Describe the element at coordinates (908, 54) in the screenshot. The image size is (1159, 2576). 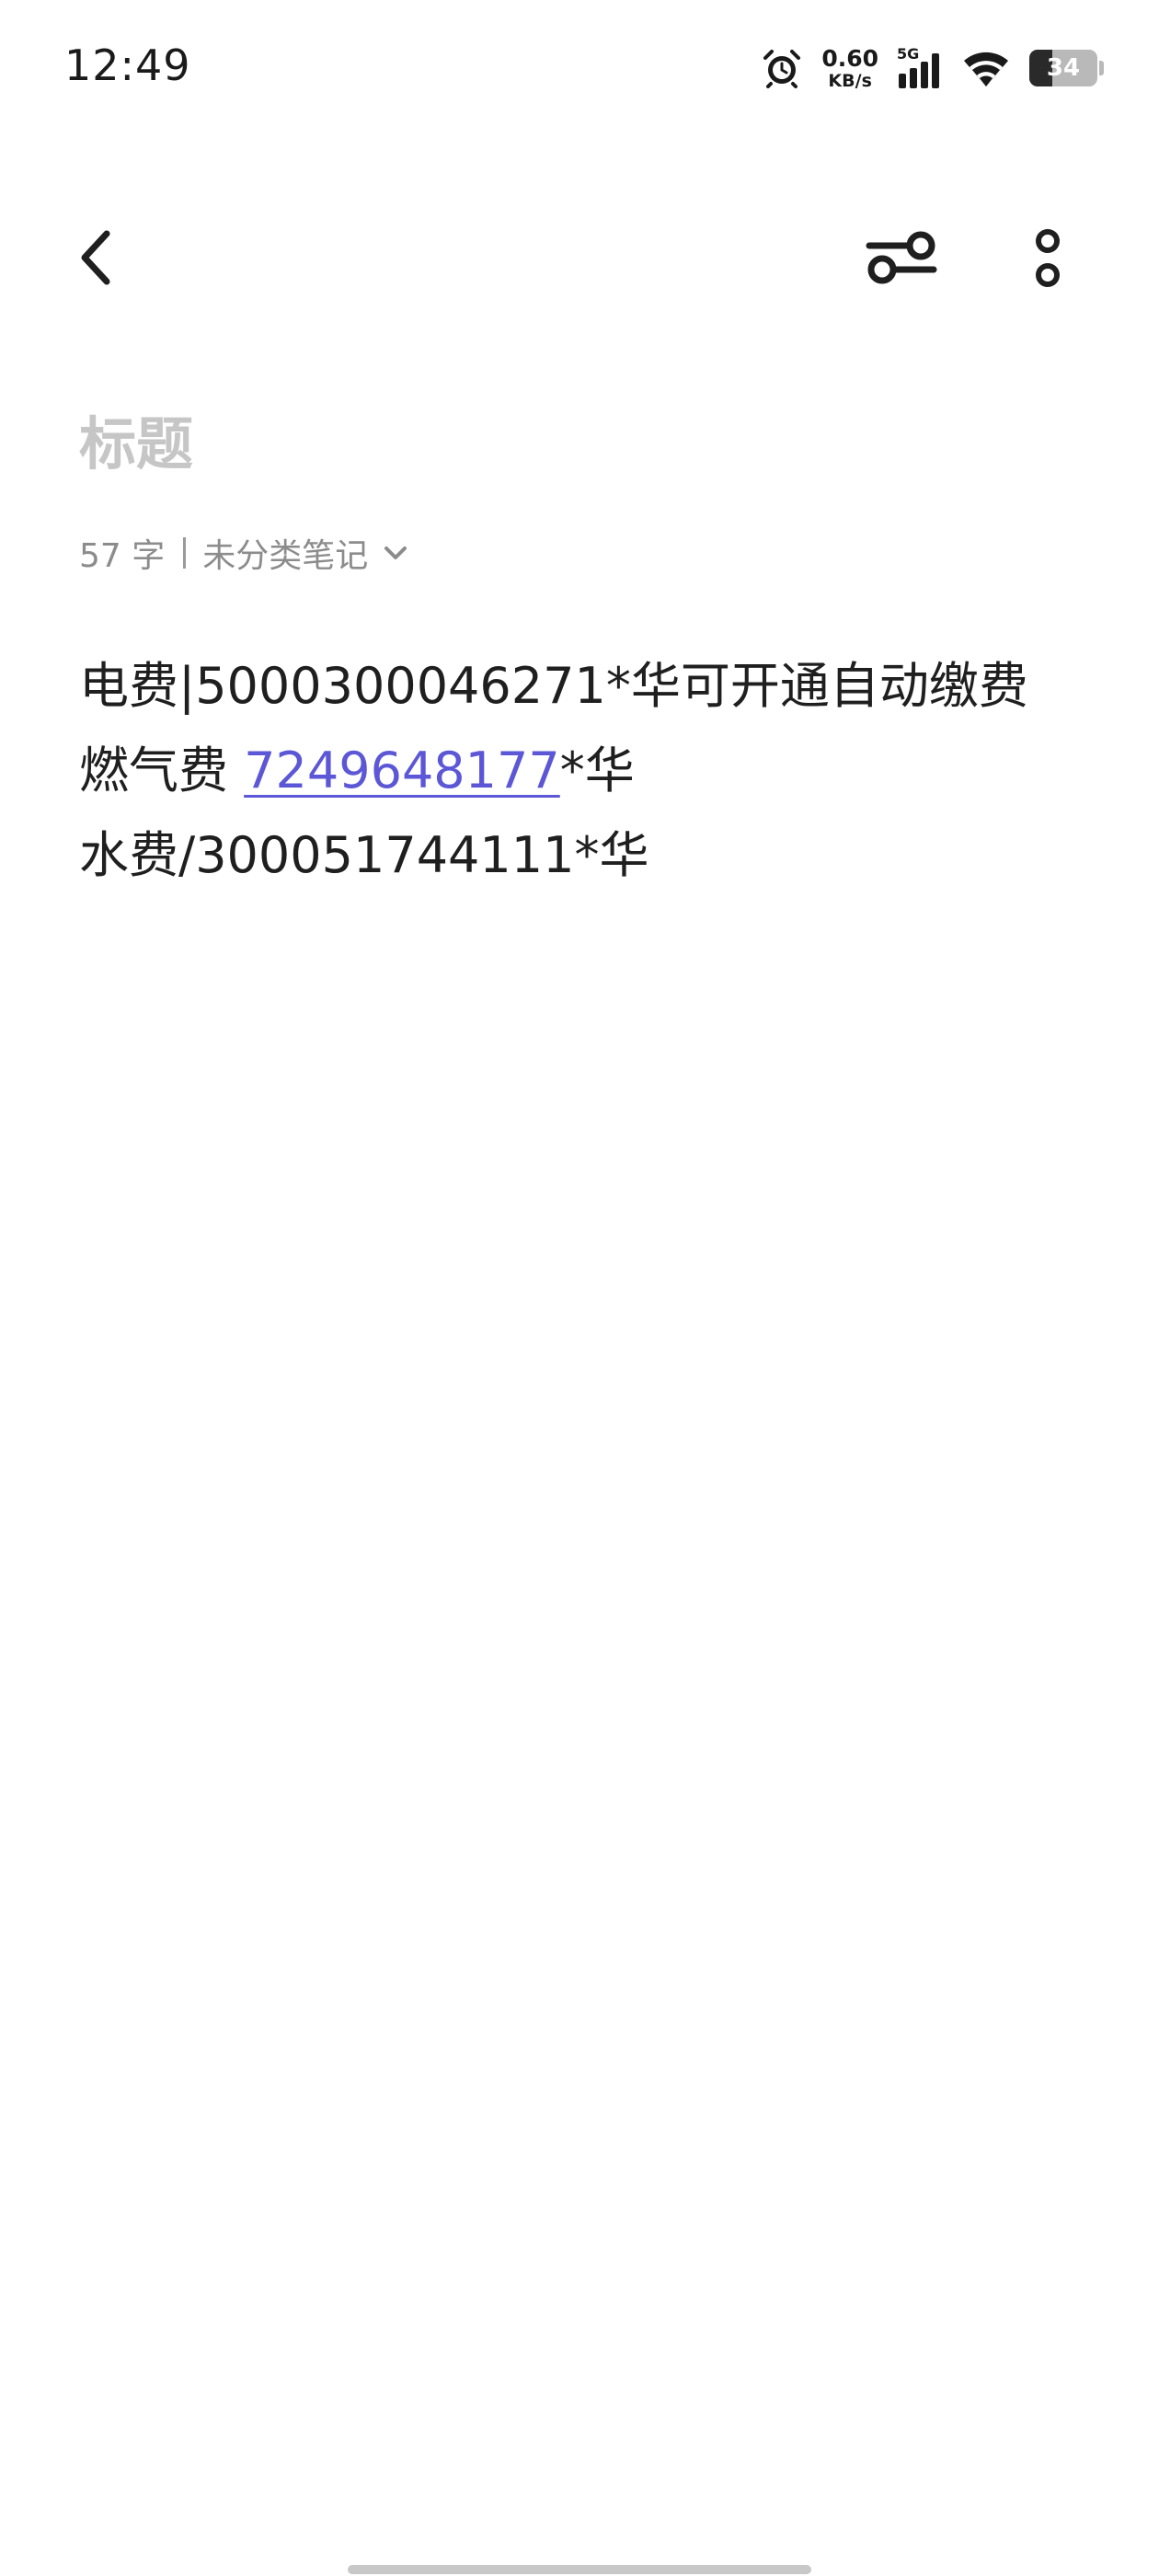
I see `network-type-label: 5G` at that location.